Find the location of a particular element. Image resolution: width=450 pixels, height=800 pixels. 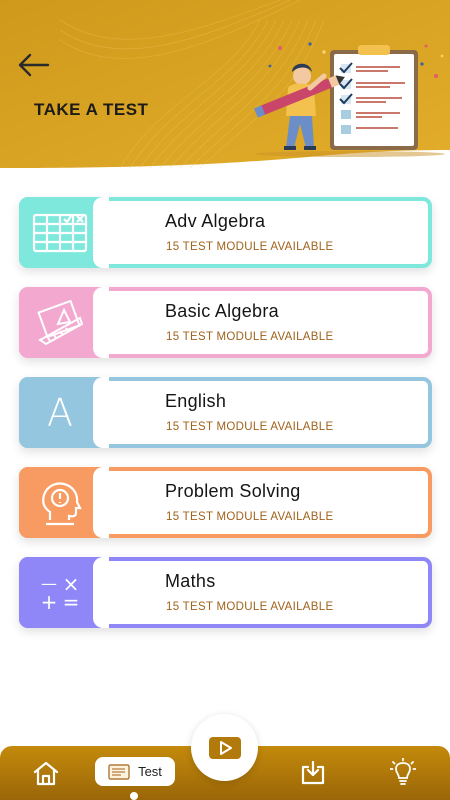

table-grid-icon is located at coordinates (60, 232).